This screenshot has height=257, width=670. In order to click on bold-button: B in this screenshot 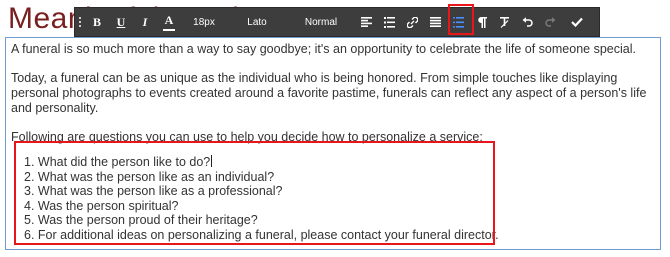, I will do `click(97, 22)`.